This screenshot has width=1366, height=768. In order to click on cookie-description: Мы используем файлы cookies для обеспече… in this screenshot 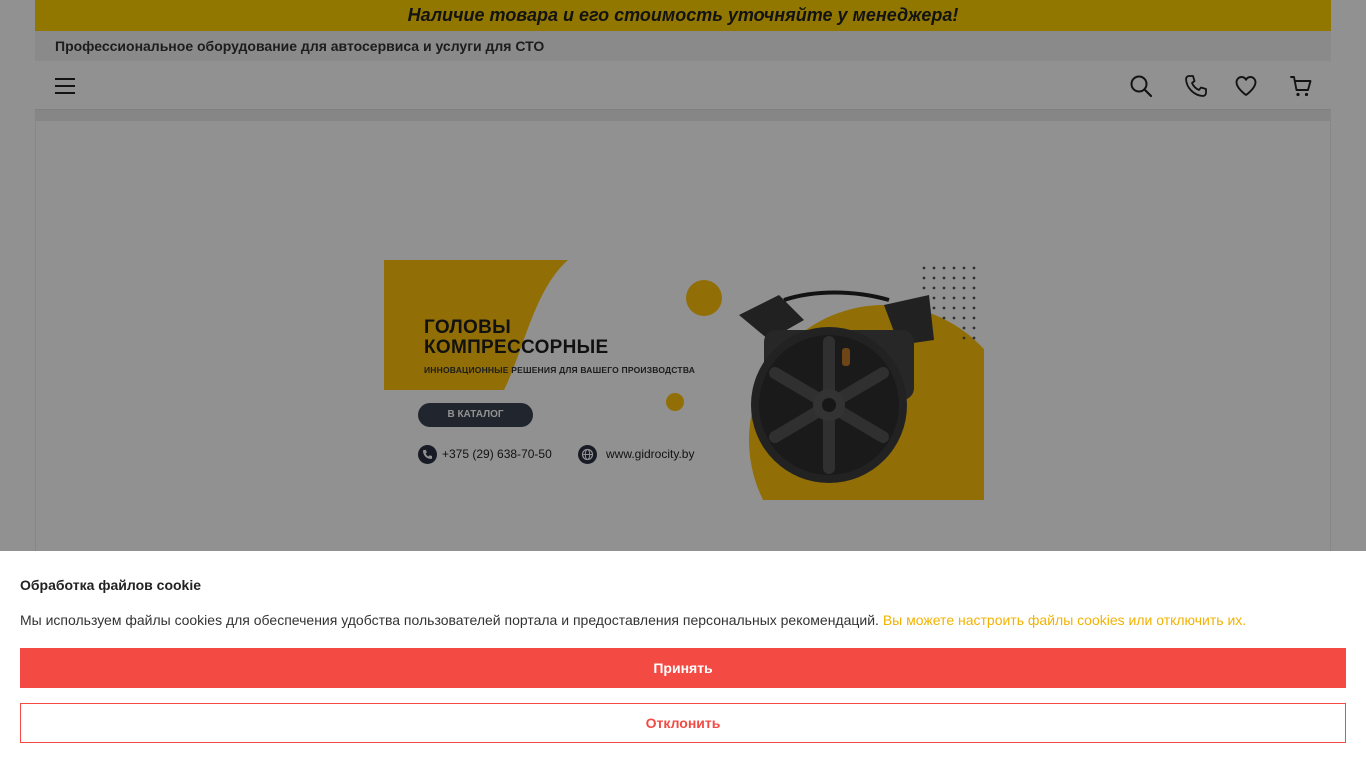, I will do `click(449, 620)`.